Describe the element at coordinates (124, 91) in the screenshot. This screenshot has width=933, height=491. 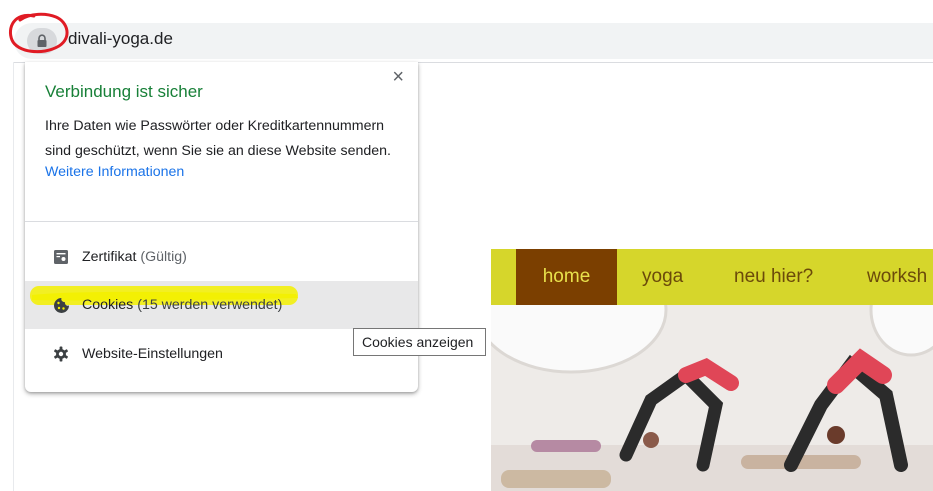
I see `connection-secure-title: Verbindung ist sicher` at that location.